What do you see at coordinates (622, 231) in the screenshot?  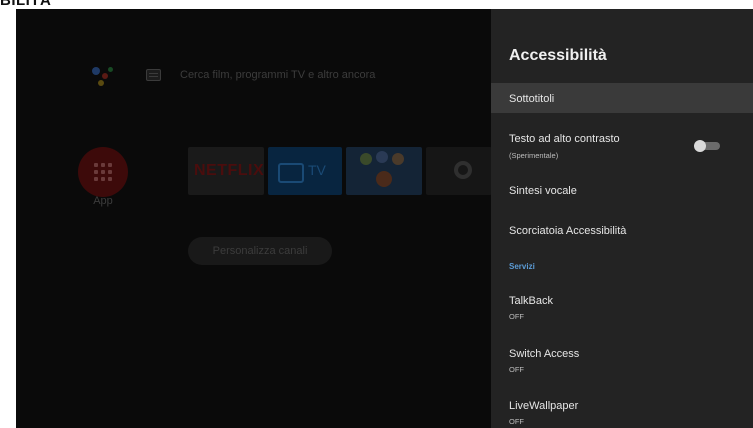 I see `menu-item-accessibility-shortcut: Scorciatoia Accessibilità` at bounding box center [622, 231].